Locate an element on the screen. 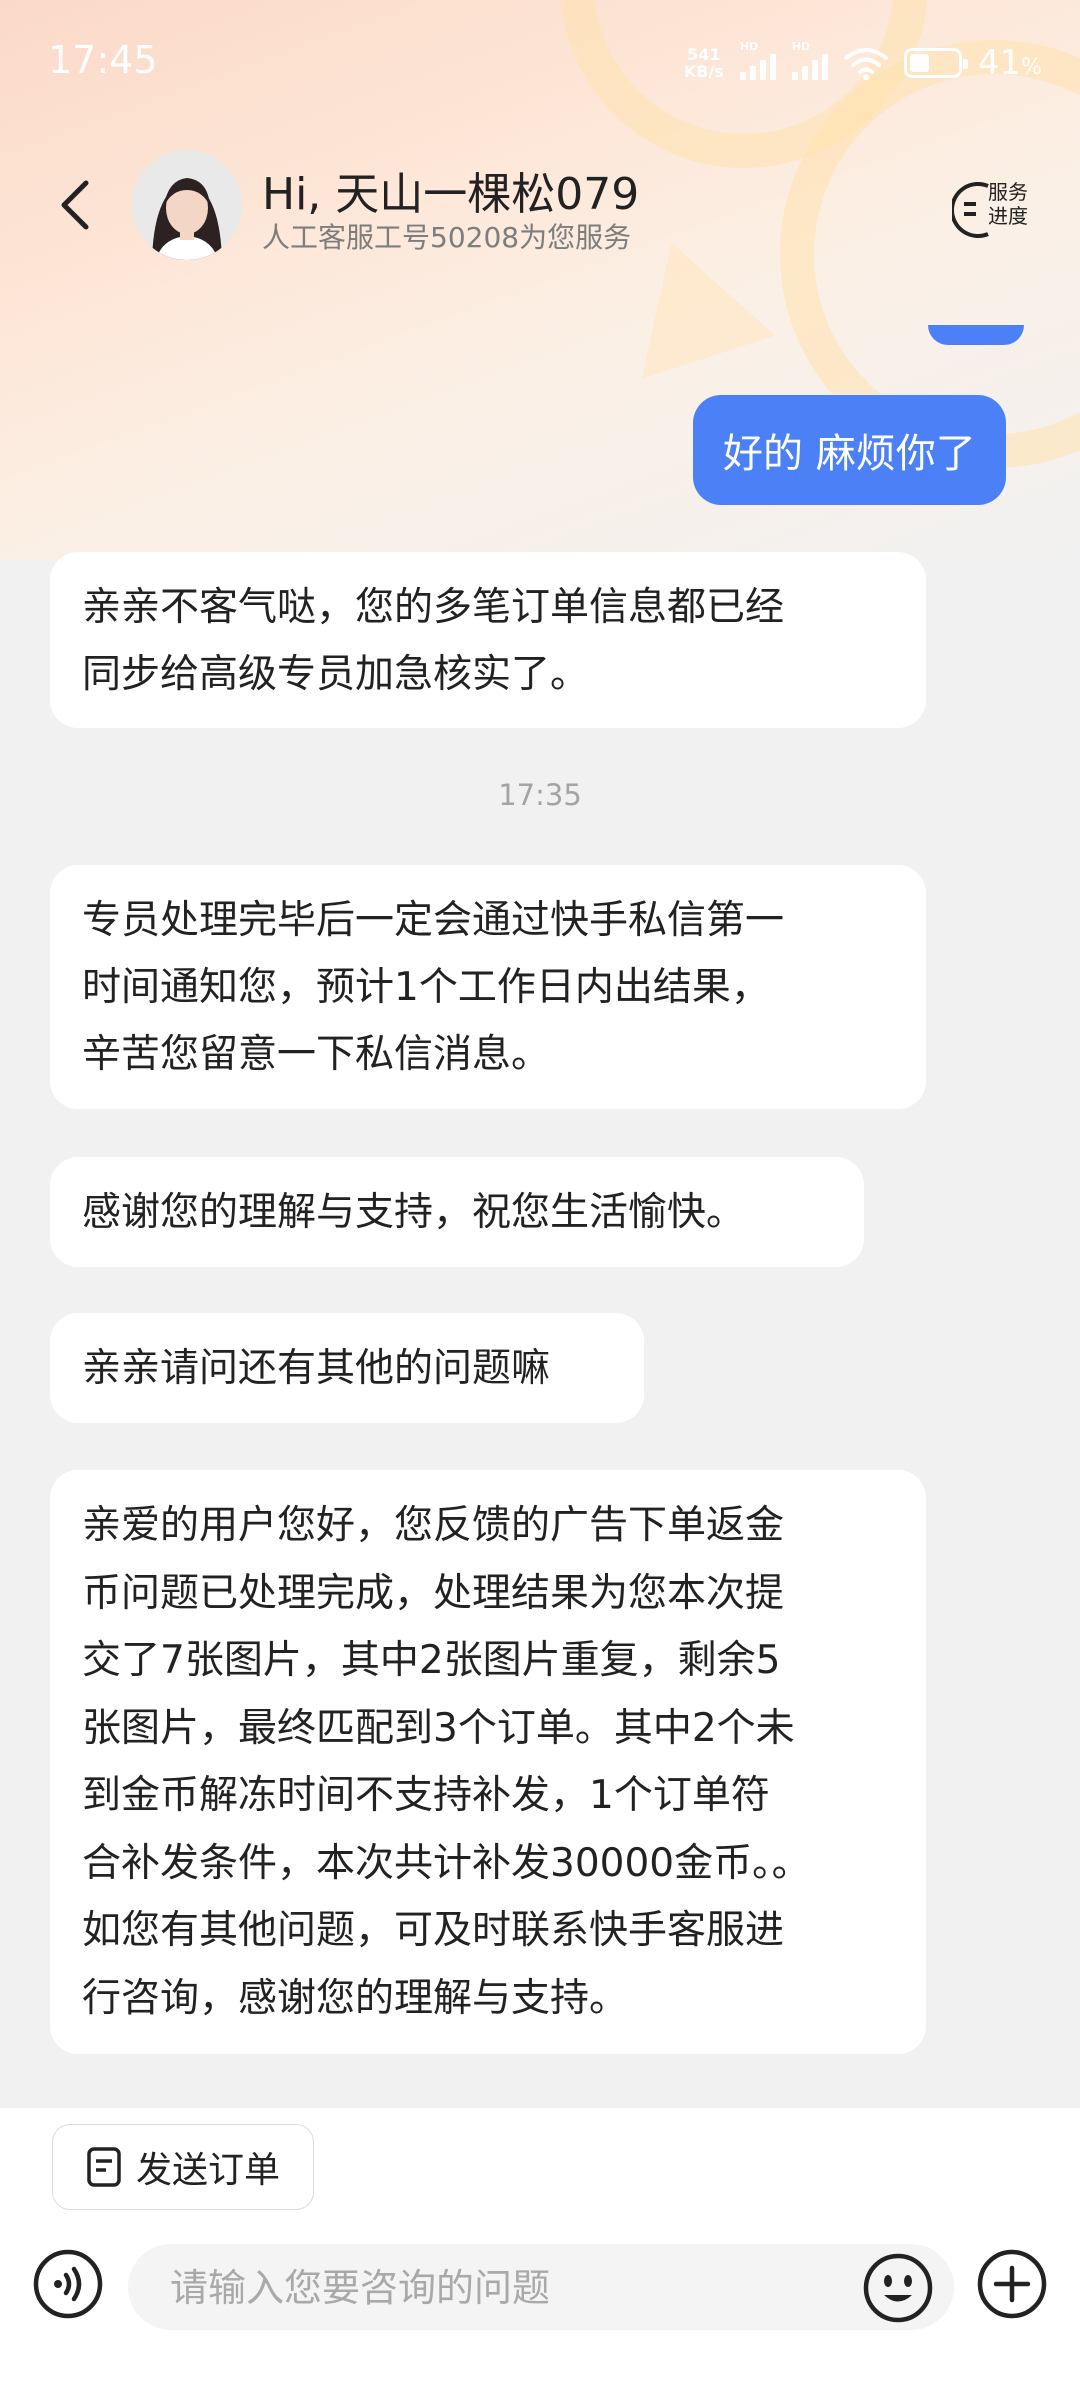 This screenshot has height=2400, width=1080. emoji-icon is located at coordinates (898, 2288).